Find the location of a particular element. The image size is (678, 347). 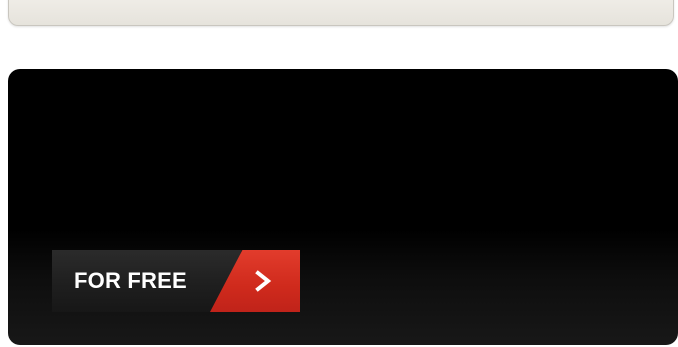

for-free-button: FOR FREE is located at coordinates (176, 281).